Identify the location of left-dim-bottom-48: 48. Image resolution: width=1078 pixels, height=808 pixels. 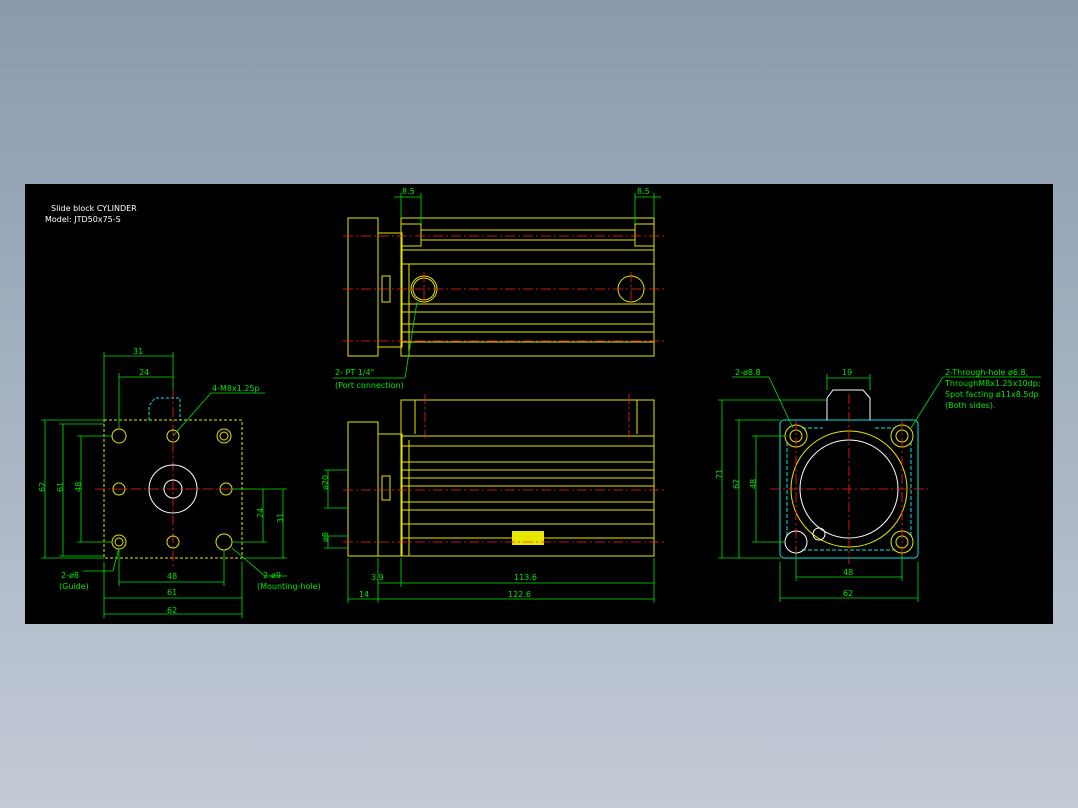
(172, 576).